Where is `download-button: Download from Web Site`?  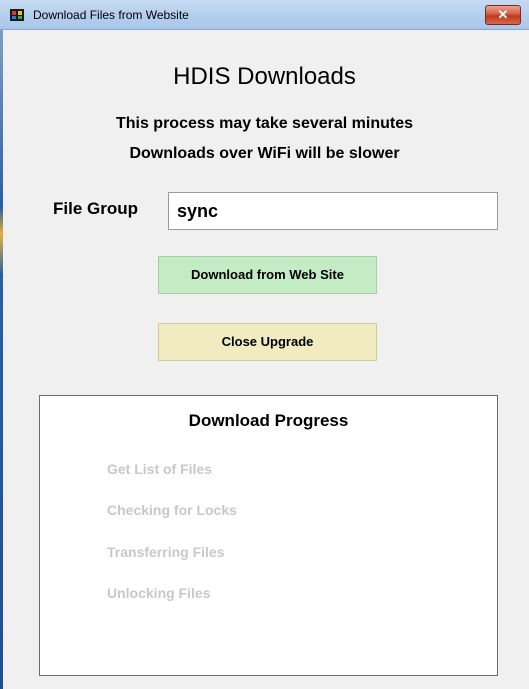
download-button: Download from Web Site is located at coordinates (267, 275).